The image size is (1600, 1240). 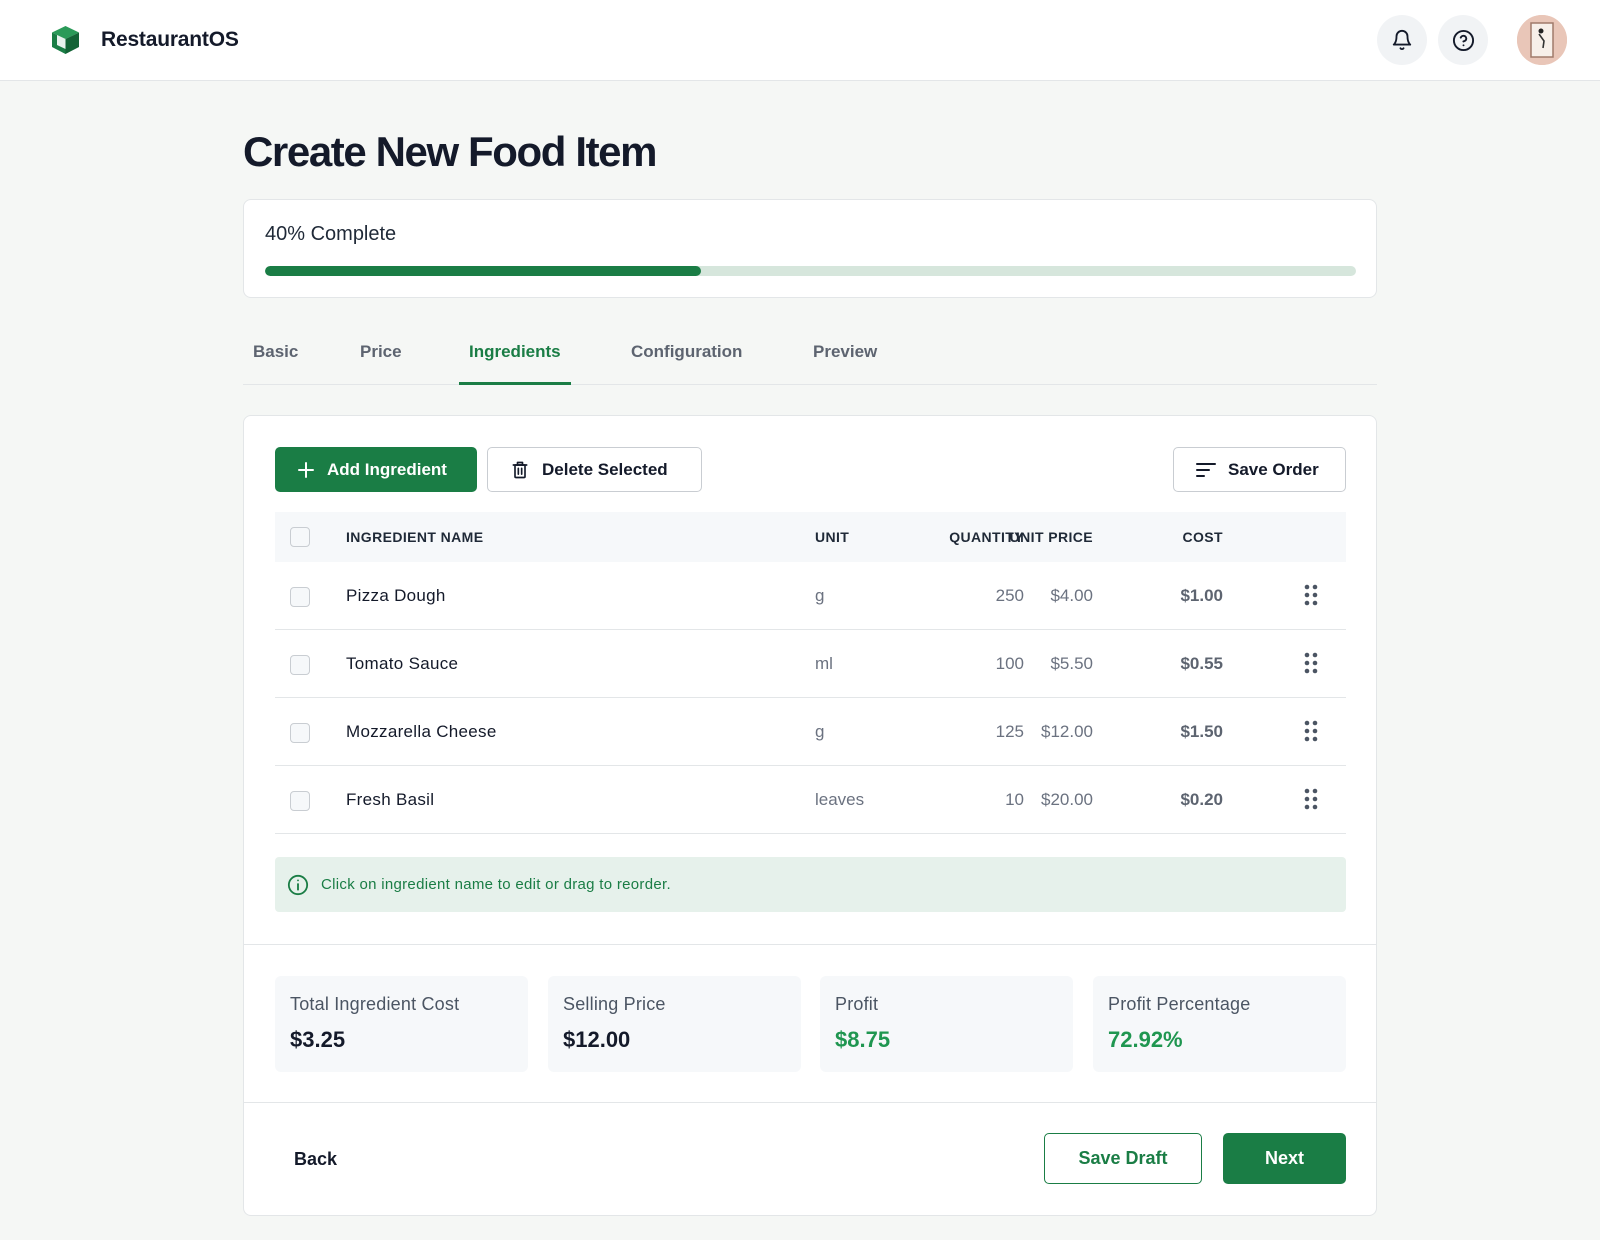 What do you see at coordinates (1051, 537) in the screenshot?
I see `header-unit-price: UNIT PRICE` at bounding box center [1051, 537].